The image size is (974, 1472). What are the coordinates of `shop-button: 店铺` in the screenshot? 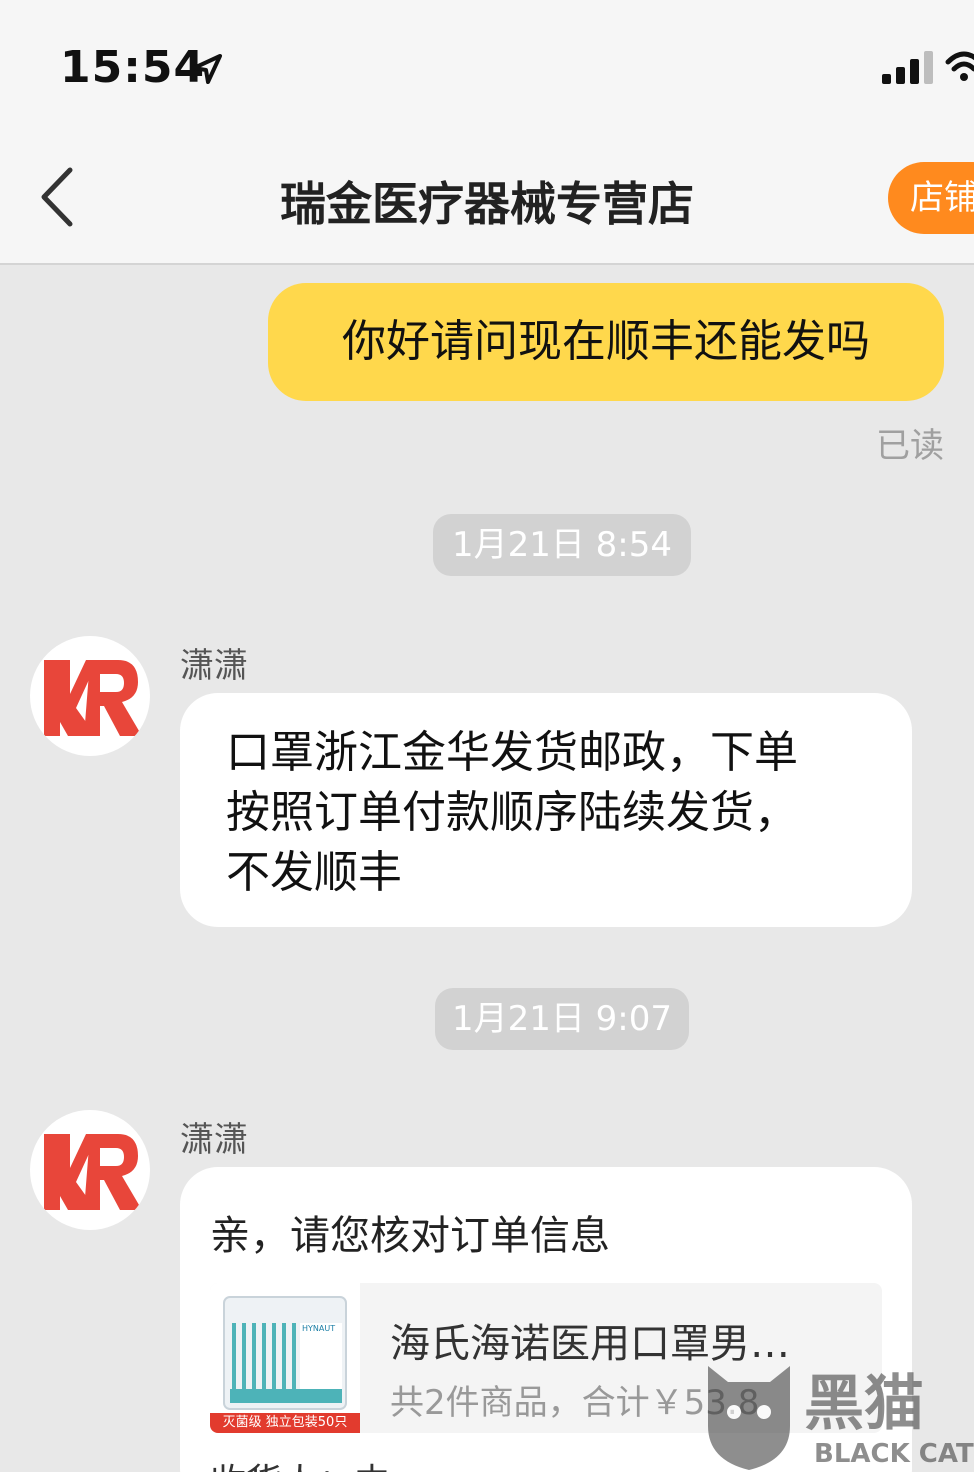 It's located at (931, 198).